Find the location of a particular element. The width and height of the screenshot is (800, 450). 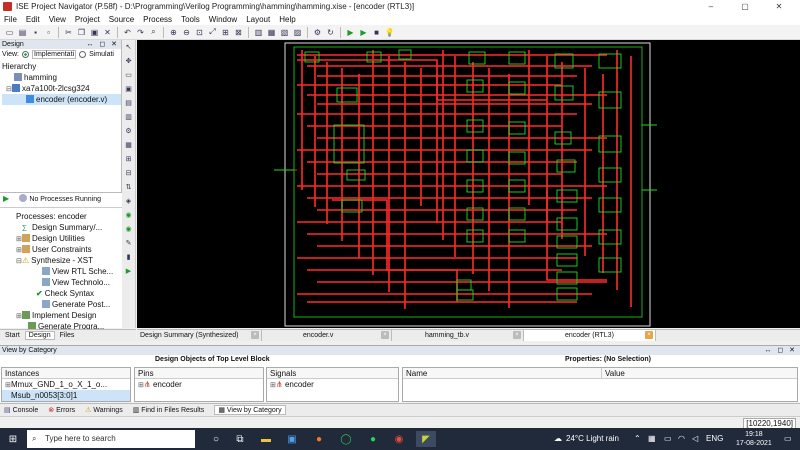

pins-list: Pins ⊞⋔ encoder is located at coordinates (199, 384).